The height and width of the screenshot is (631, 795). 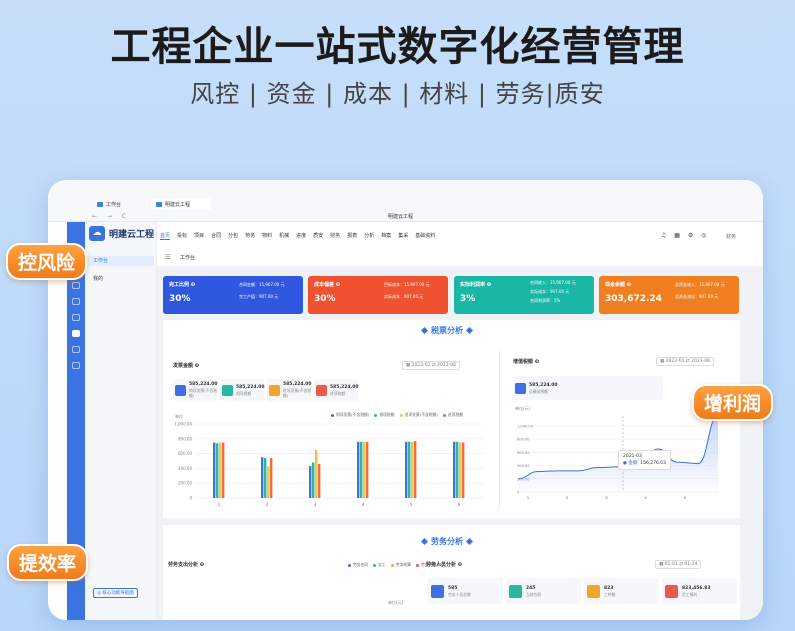 What do you see at coordinates (100, 204) in the screenshot?
I see `tab-icon` at bounding box center [100, 204].